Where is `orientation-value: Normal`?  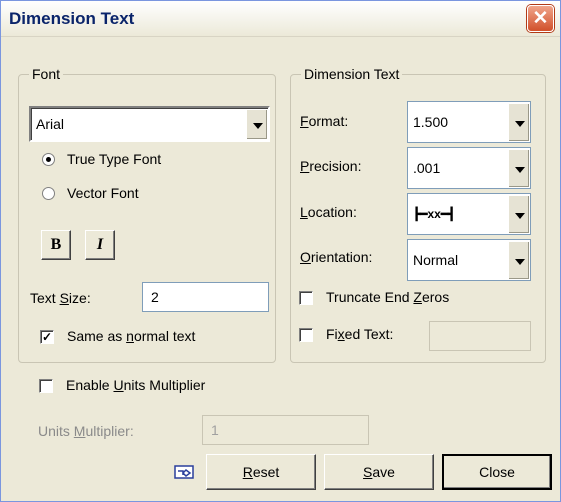 orientation-value: Normal is located at coordinates (436, 260).